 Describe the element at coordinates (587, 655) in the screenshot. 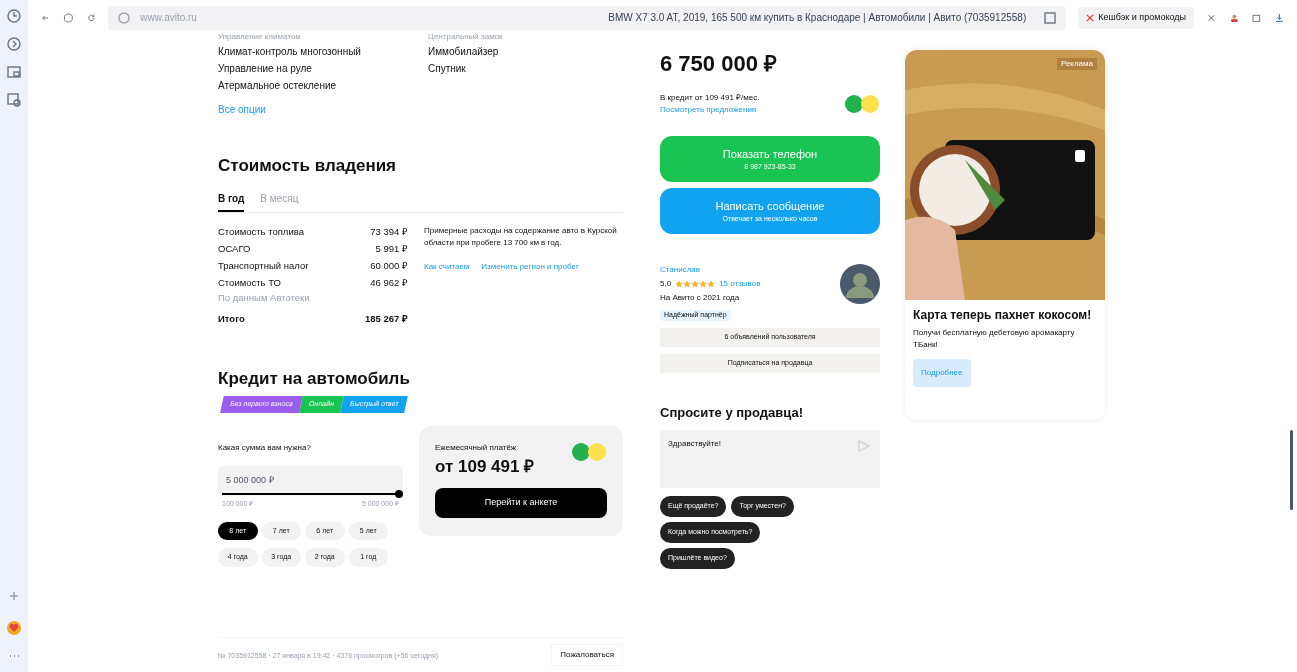

I see `report-button: Пожаловаться` at that location.